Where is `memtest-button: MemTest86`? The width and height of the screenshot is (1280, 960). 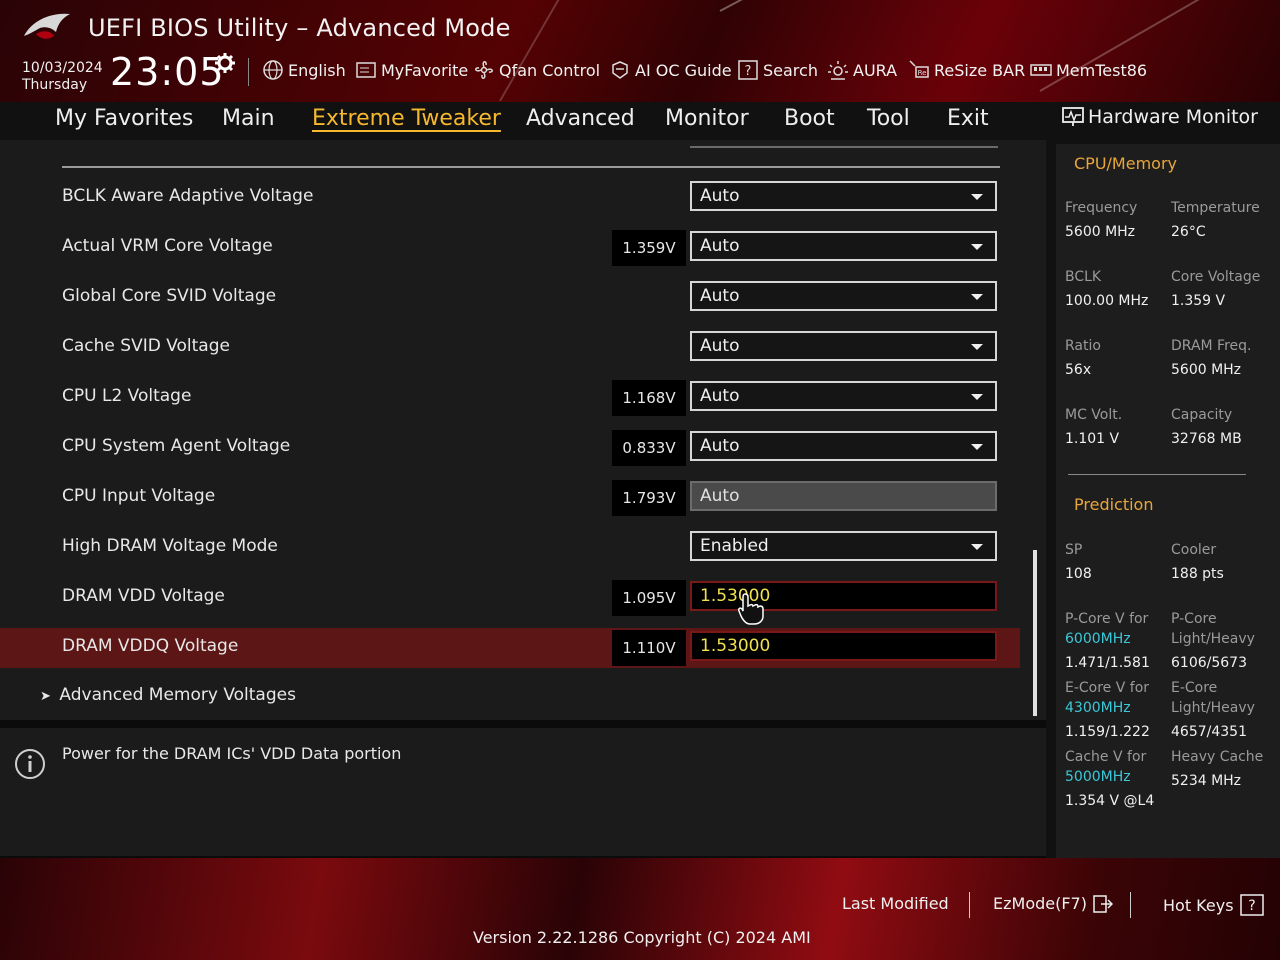 memtest-button: MemTest86 is located at coordinates (1088, 70).